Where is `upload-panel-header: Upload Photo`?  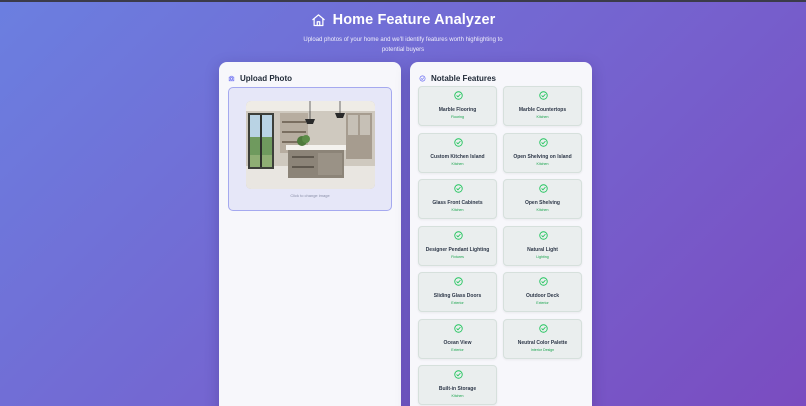
upload-panel-header: Upload Photo is located at coordinates (310, 73).